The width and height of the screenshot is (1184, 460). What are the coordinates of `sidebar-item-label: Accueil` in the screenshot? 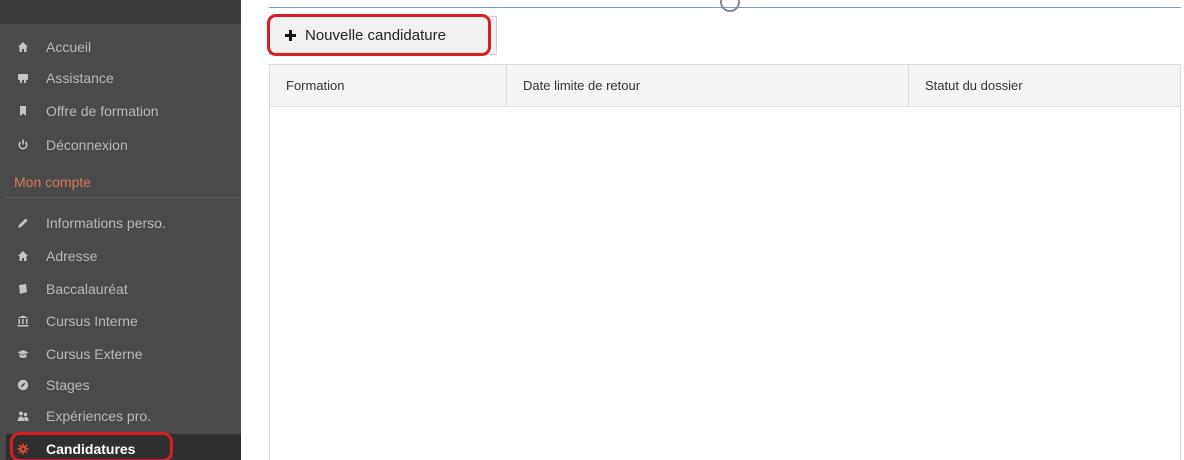 It's located at (69, 47).